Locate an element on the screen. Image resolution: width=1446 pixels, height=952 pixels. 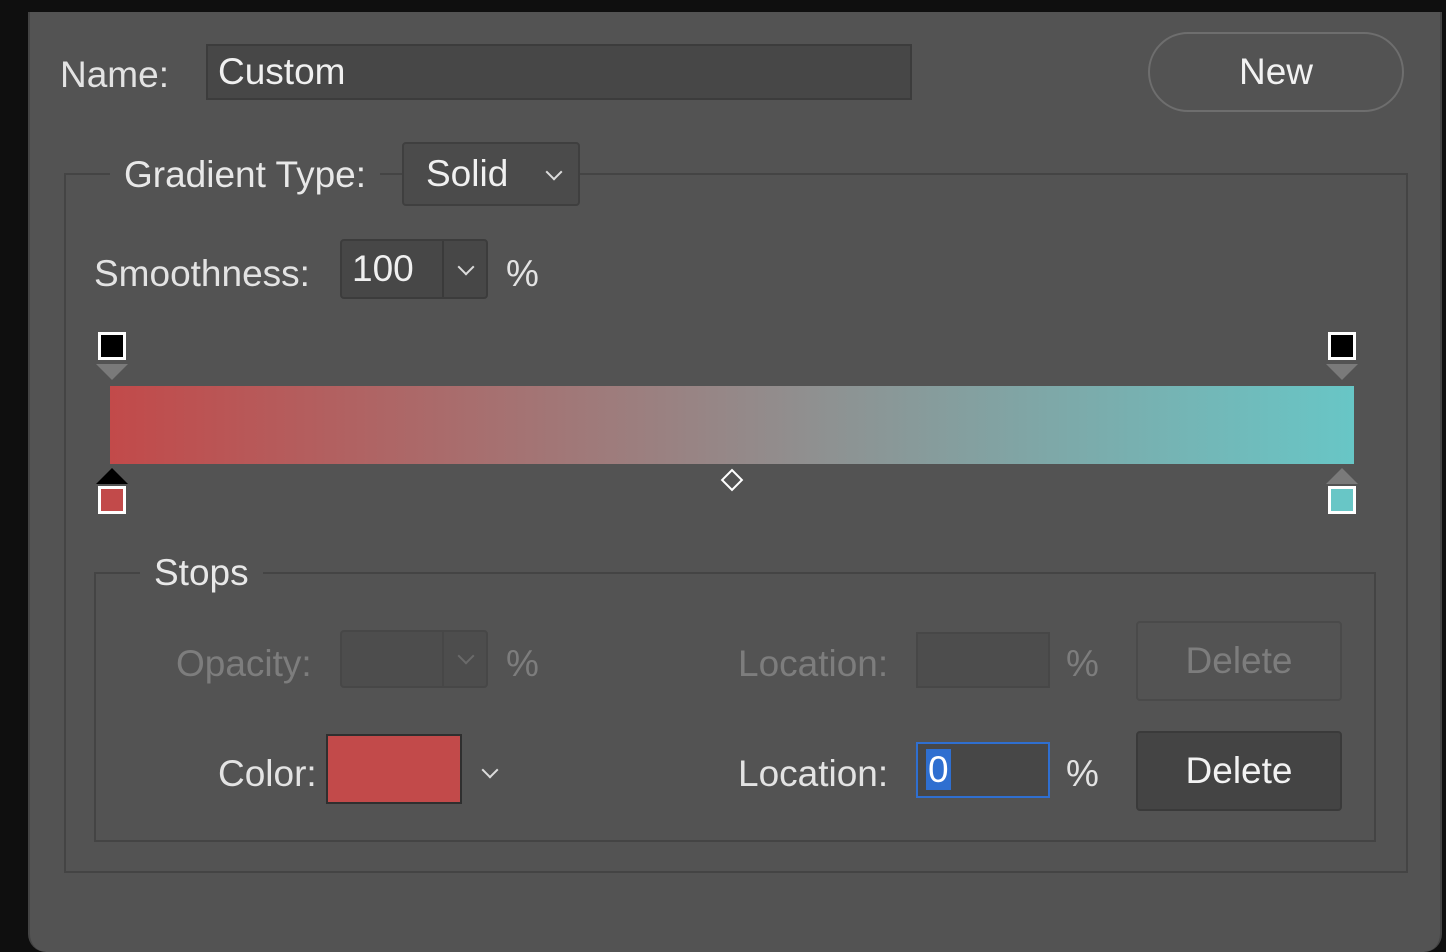
opacity-input is located at coordinates (414, 659).